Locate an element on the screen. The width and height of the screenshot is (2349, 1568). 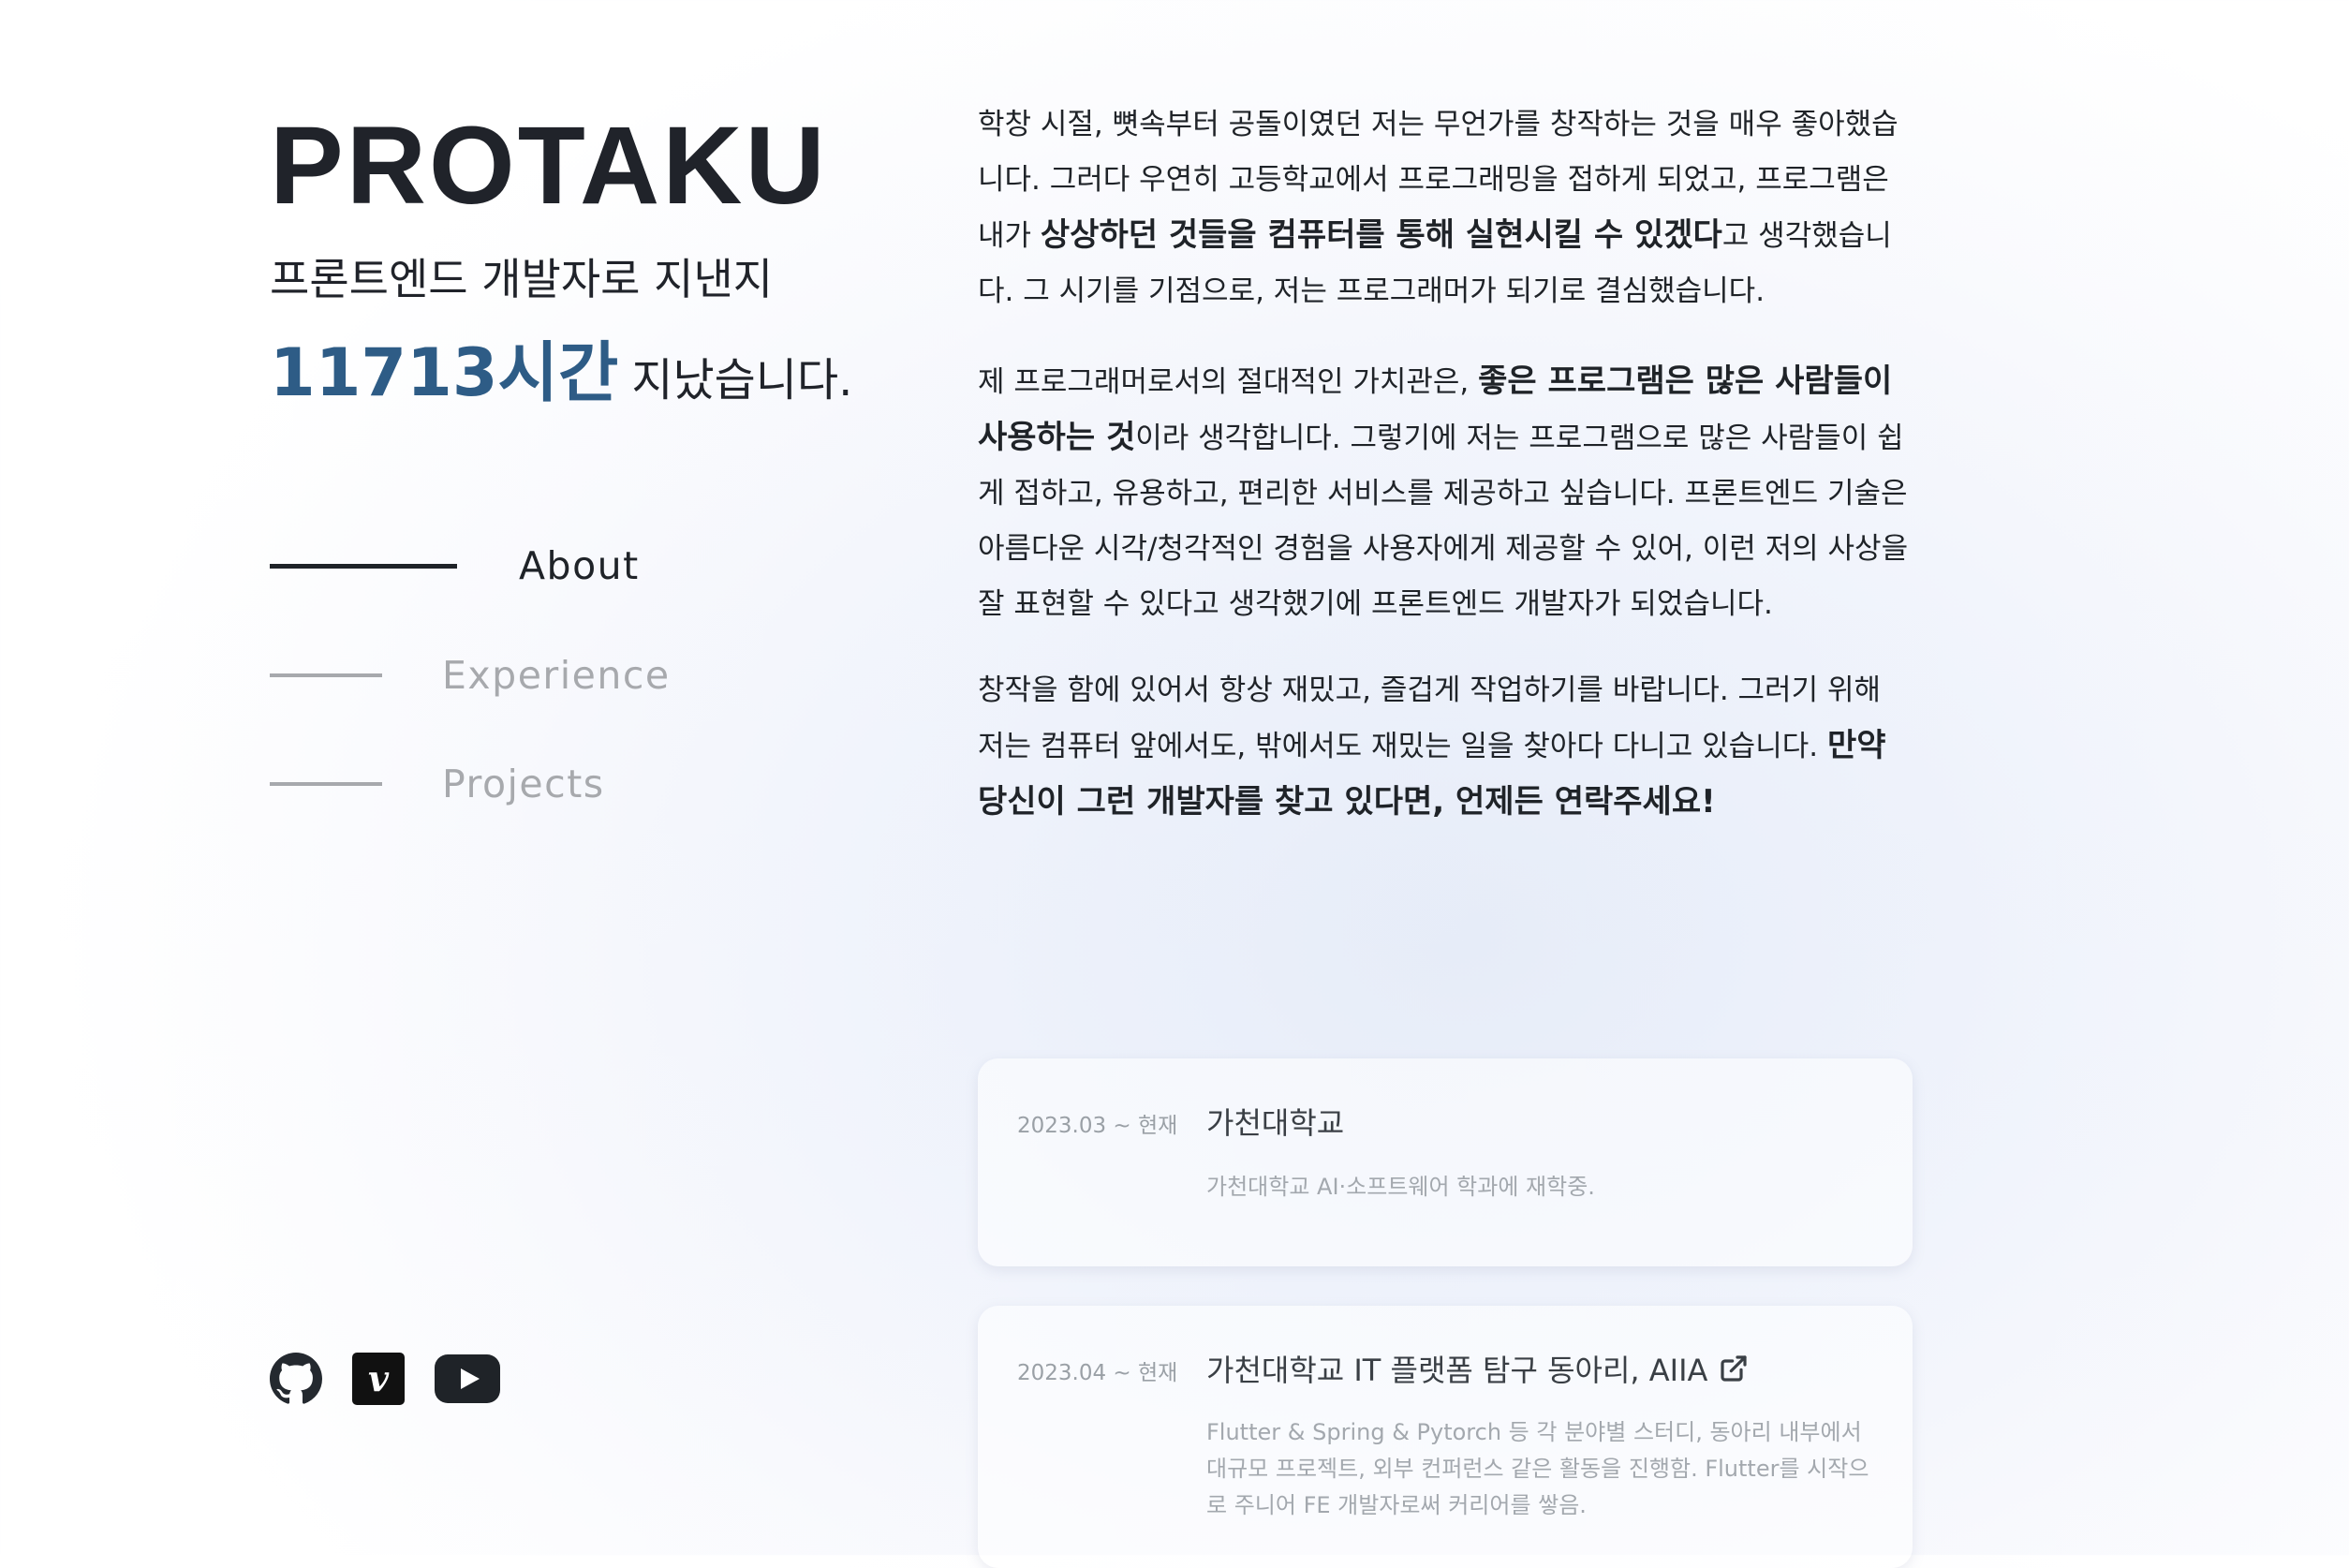
experience-title-text: 가천대학교 is located at coordinates (1275, 1123).